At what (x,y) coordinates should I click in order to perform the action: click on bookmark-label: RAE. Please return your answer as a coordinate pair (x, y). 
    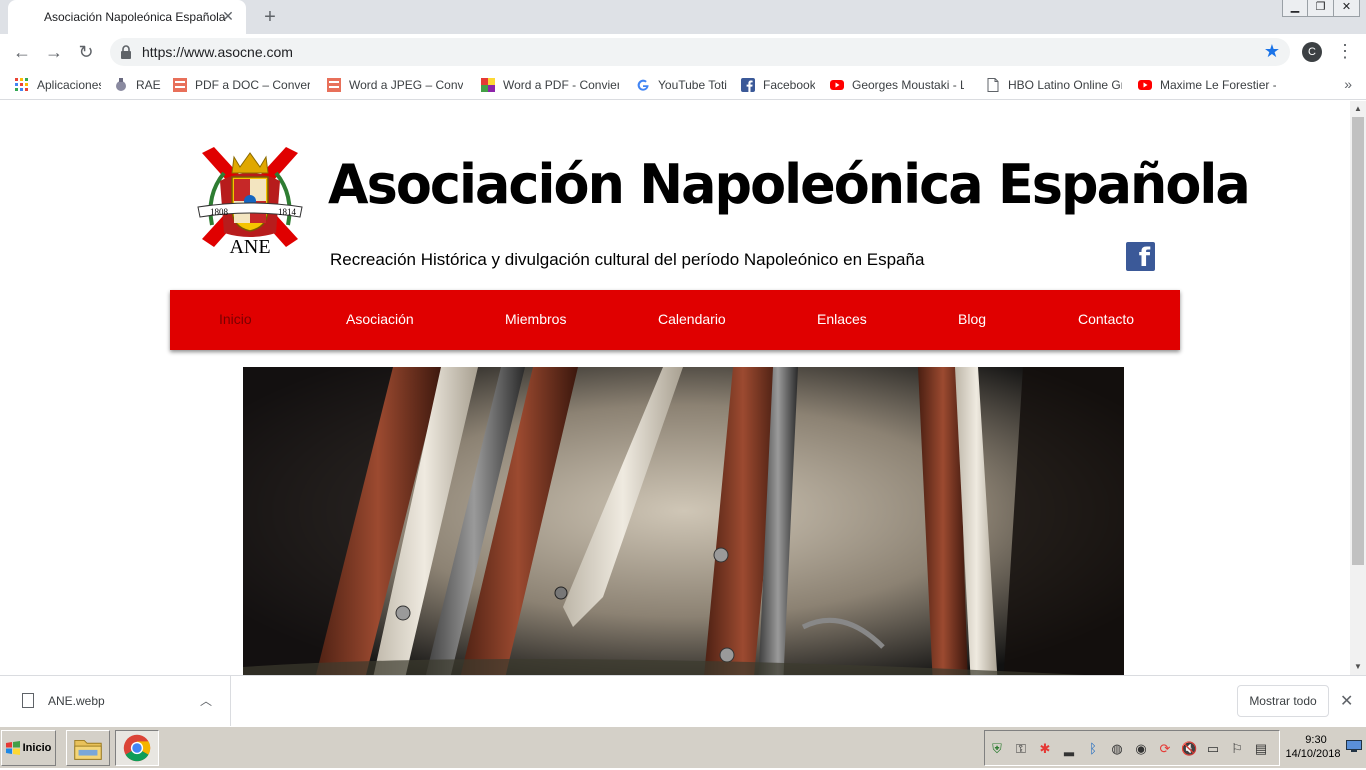
    Looking at the image, I should click on (148, 85).